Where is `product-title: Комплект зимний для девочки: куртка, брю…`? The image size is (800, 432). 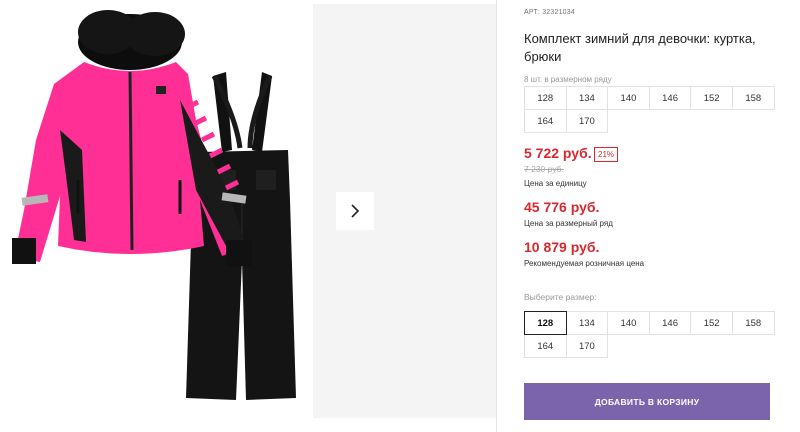
product-title: Комплект зимний для девочки: куртка, брю… is located at coordinates (640, 47).